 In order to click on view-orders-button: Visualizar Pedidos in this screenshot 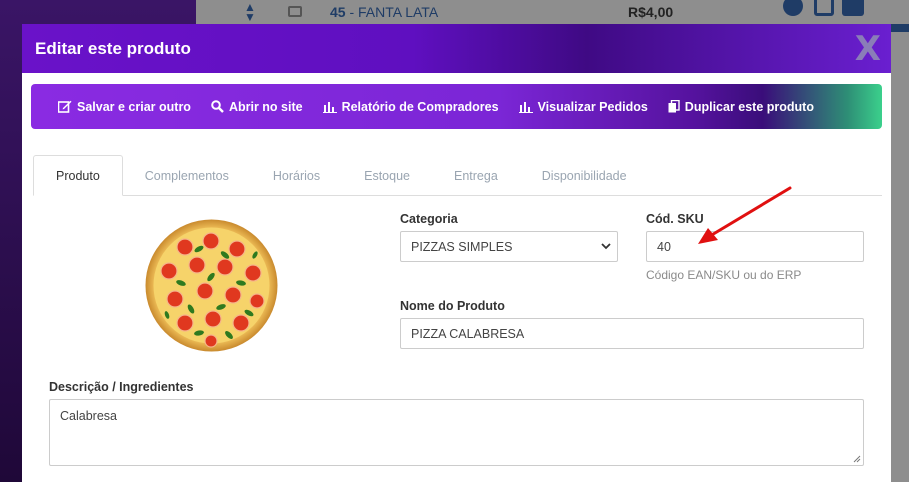, I will do `click(583, 106)`.